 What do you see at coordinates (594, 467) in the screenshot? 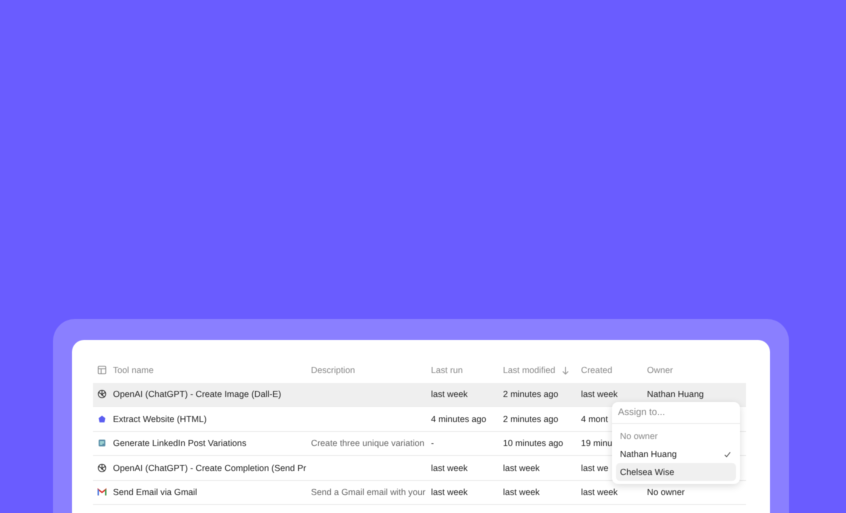
I see `table-cell: last we` at bounding box center [594, 467].